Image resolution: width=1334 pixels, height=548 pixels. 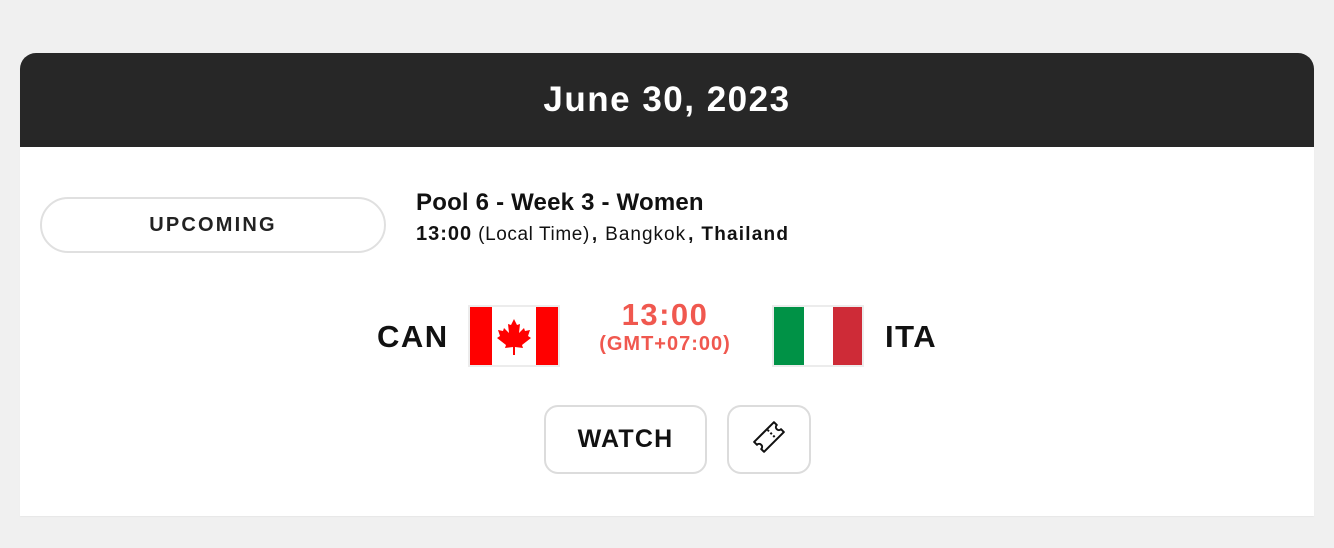 I want to click on local-time-label: (Local Time), so click(x=534, y=234).